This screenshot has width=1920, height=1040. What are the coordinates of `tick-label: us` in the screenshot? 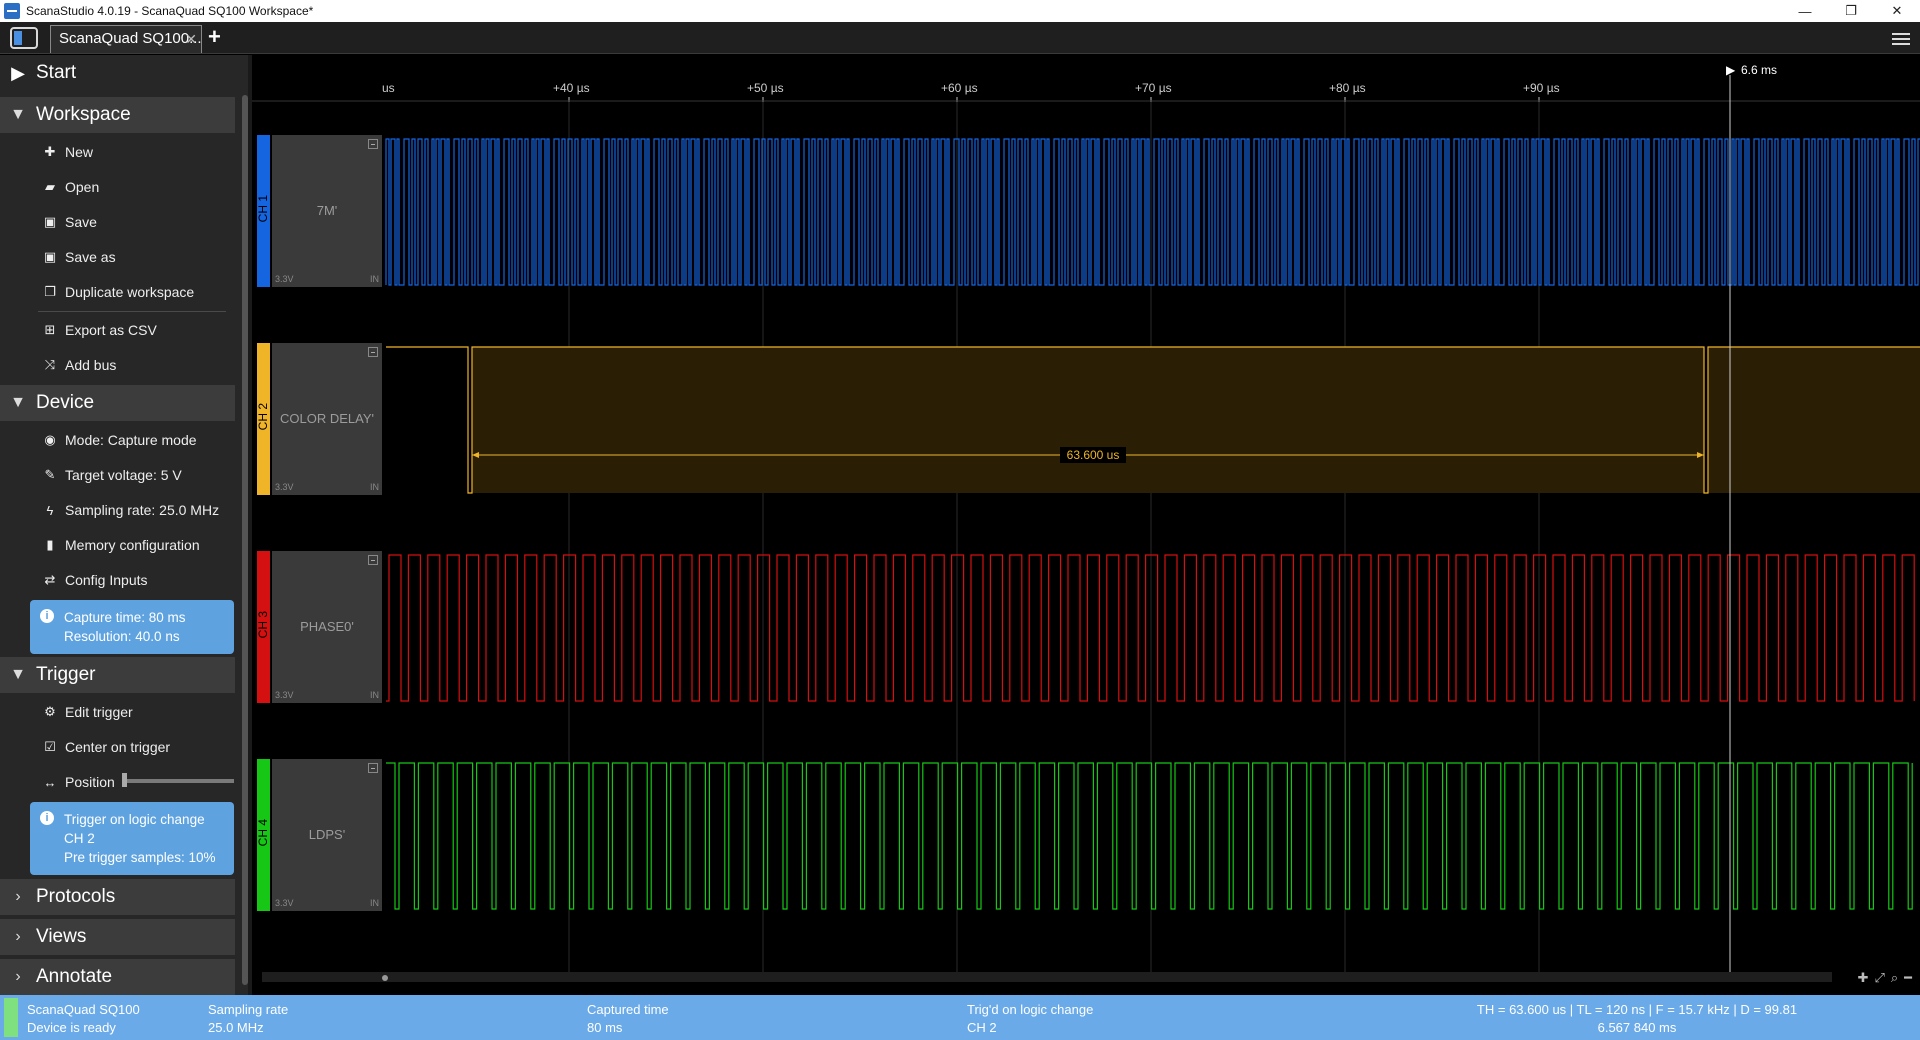 It's located at (388, 88).